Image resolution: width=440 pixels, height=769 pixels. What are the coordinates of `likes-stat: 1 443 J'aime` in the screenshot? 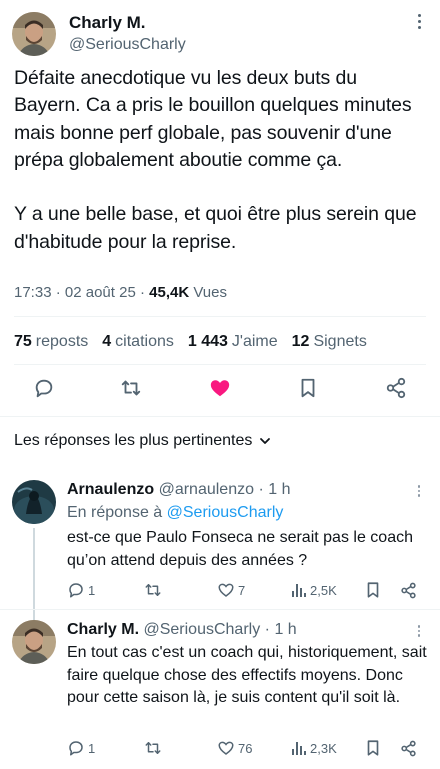 It's located at (233, 342).